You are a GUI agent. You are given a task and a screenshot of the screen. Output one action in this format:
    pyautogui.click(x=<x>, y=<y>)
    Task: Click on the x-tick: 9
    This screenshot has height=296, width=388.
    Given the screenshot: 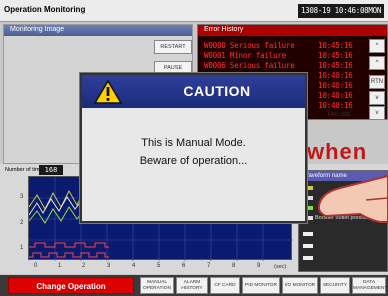 What is the action you would take?
    pyautogui.click(x=259, y=266)
    